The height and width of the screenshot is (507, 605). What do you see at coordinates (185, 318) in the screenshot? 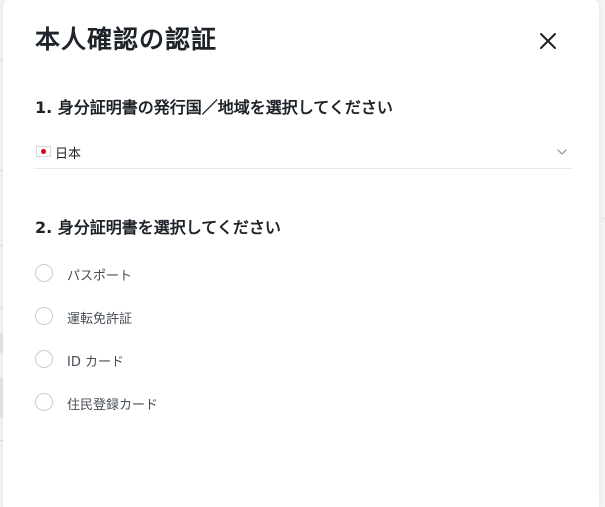
I see `document-option-drivers-license: 運転免許証` at bounding box center [185, 318].